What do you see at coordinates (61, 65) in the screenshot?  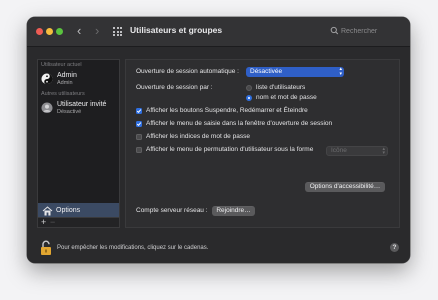 I see `section-current-user: Utilisateur actuel` at bounding box center [61, 65].